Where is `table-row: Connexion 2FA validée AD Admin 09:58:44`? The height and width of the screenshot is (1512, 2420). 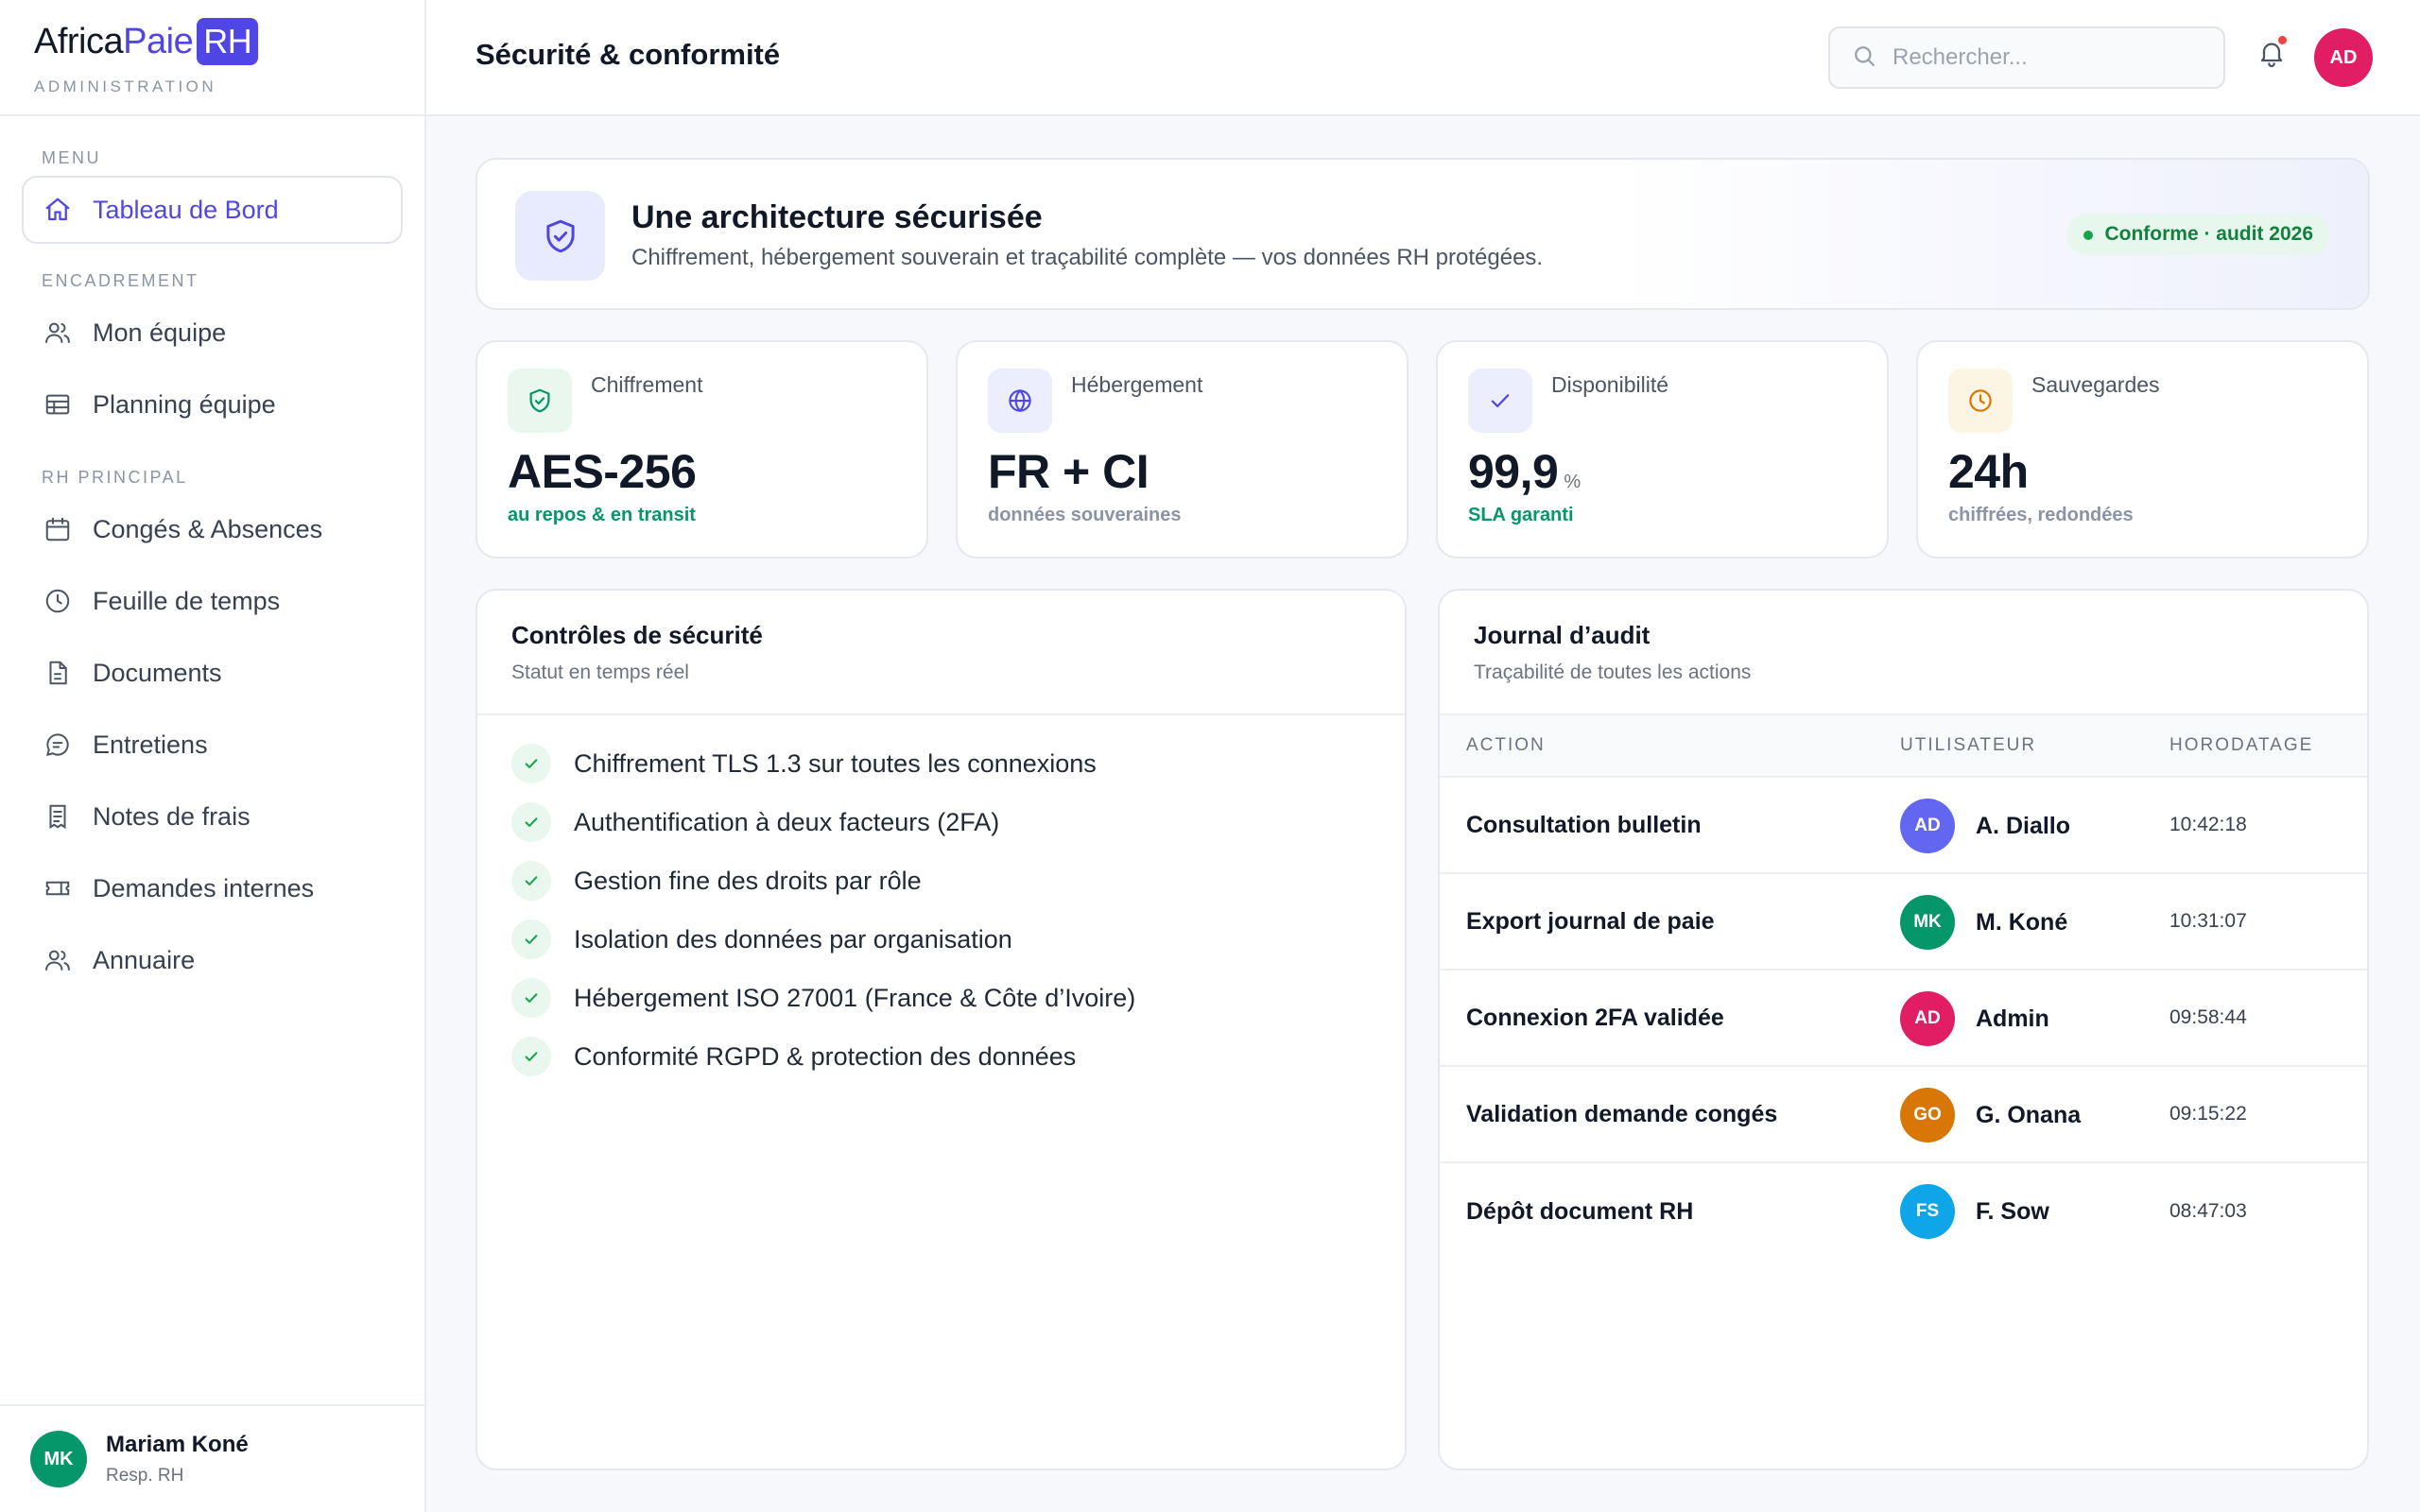 table-row: Connexion 2FA validée AD Admin 09:58:44 is located at coordinates (1903, 1019).